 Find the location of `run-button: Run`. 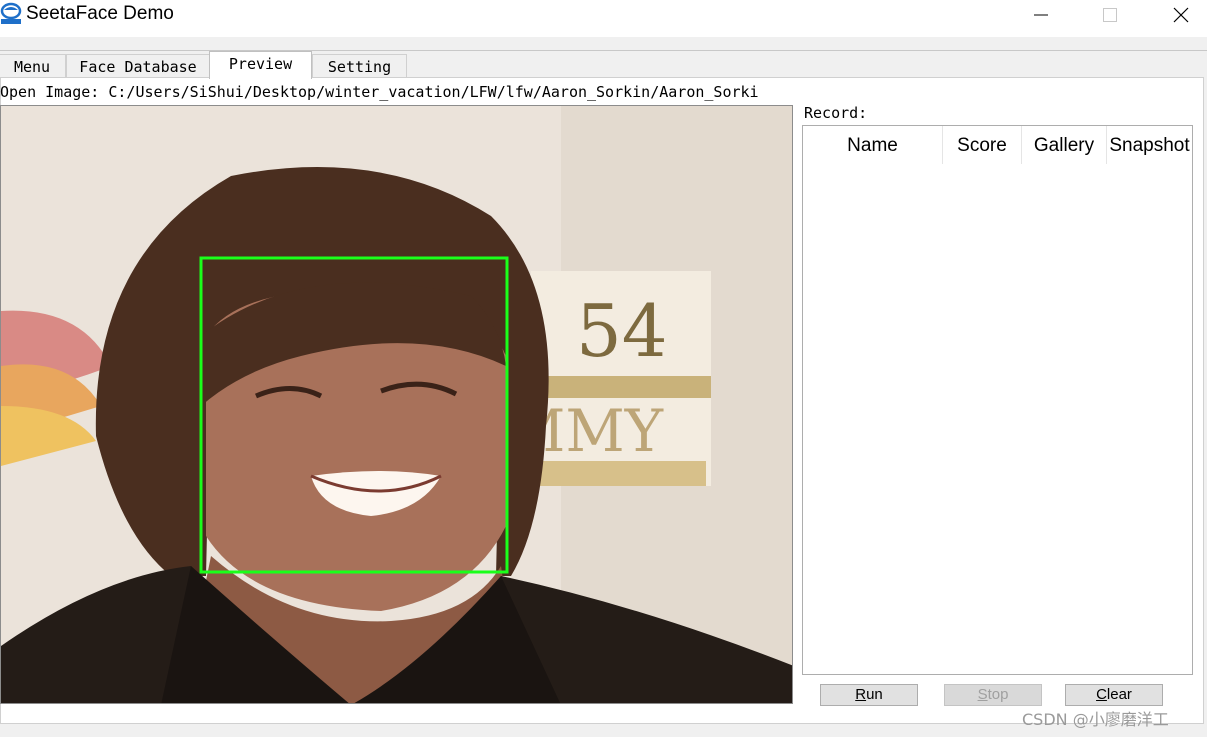

run-button: Run is located at coordinates (869, 695).